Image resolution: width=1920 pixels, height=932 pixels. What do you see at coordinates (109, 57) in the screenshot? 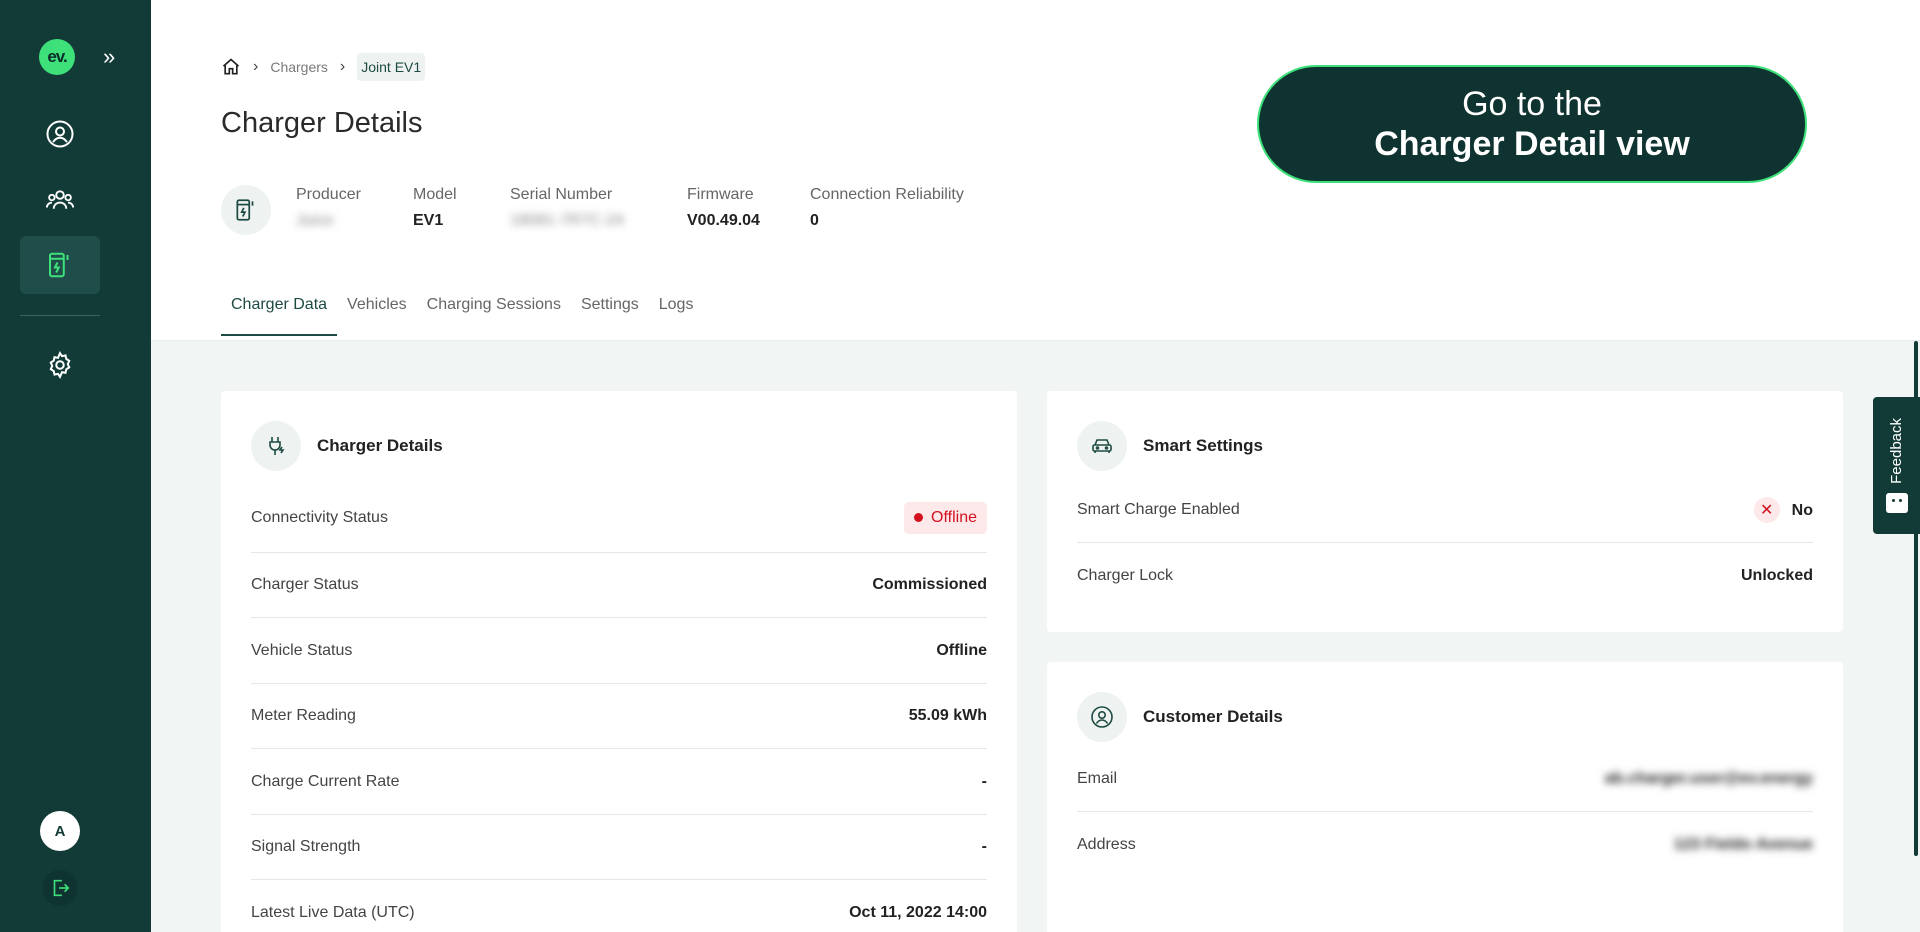
I see `expand-sidebar-icon: »` at bounding box center [109, 57].